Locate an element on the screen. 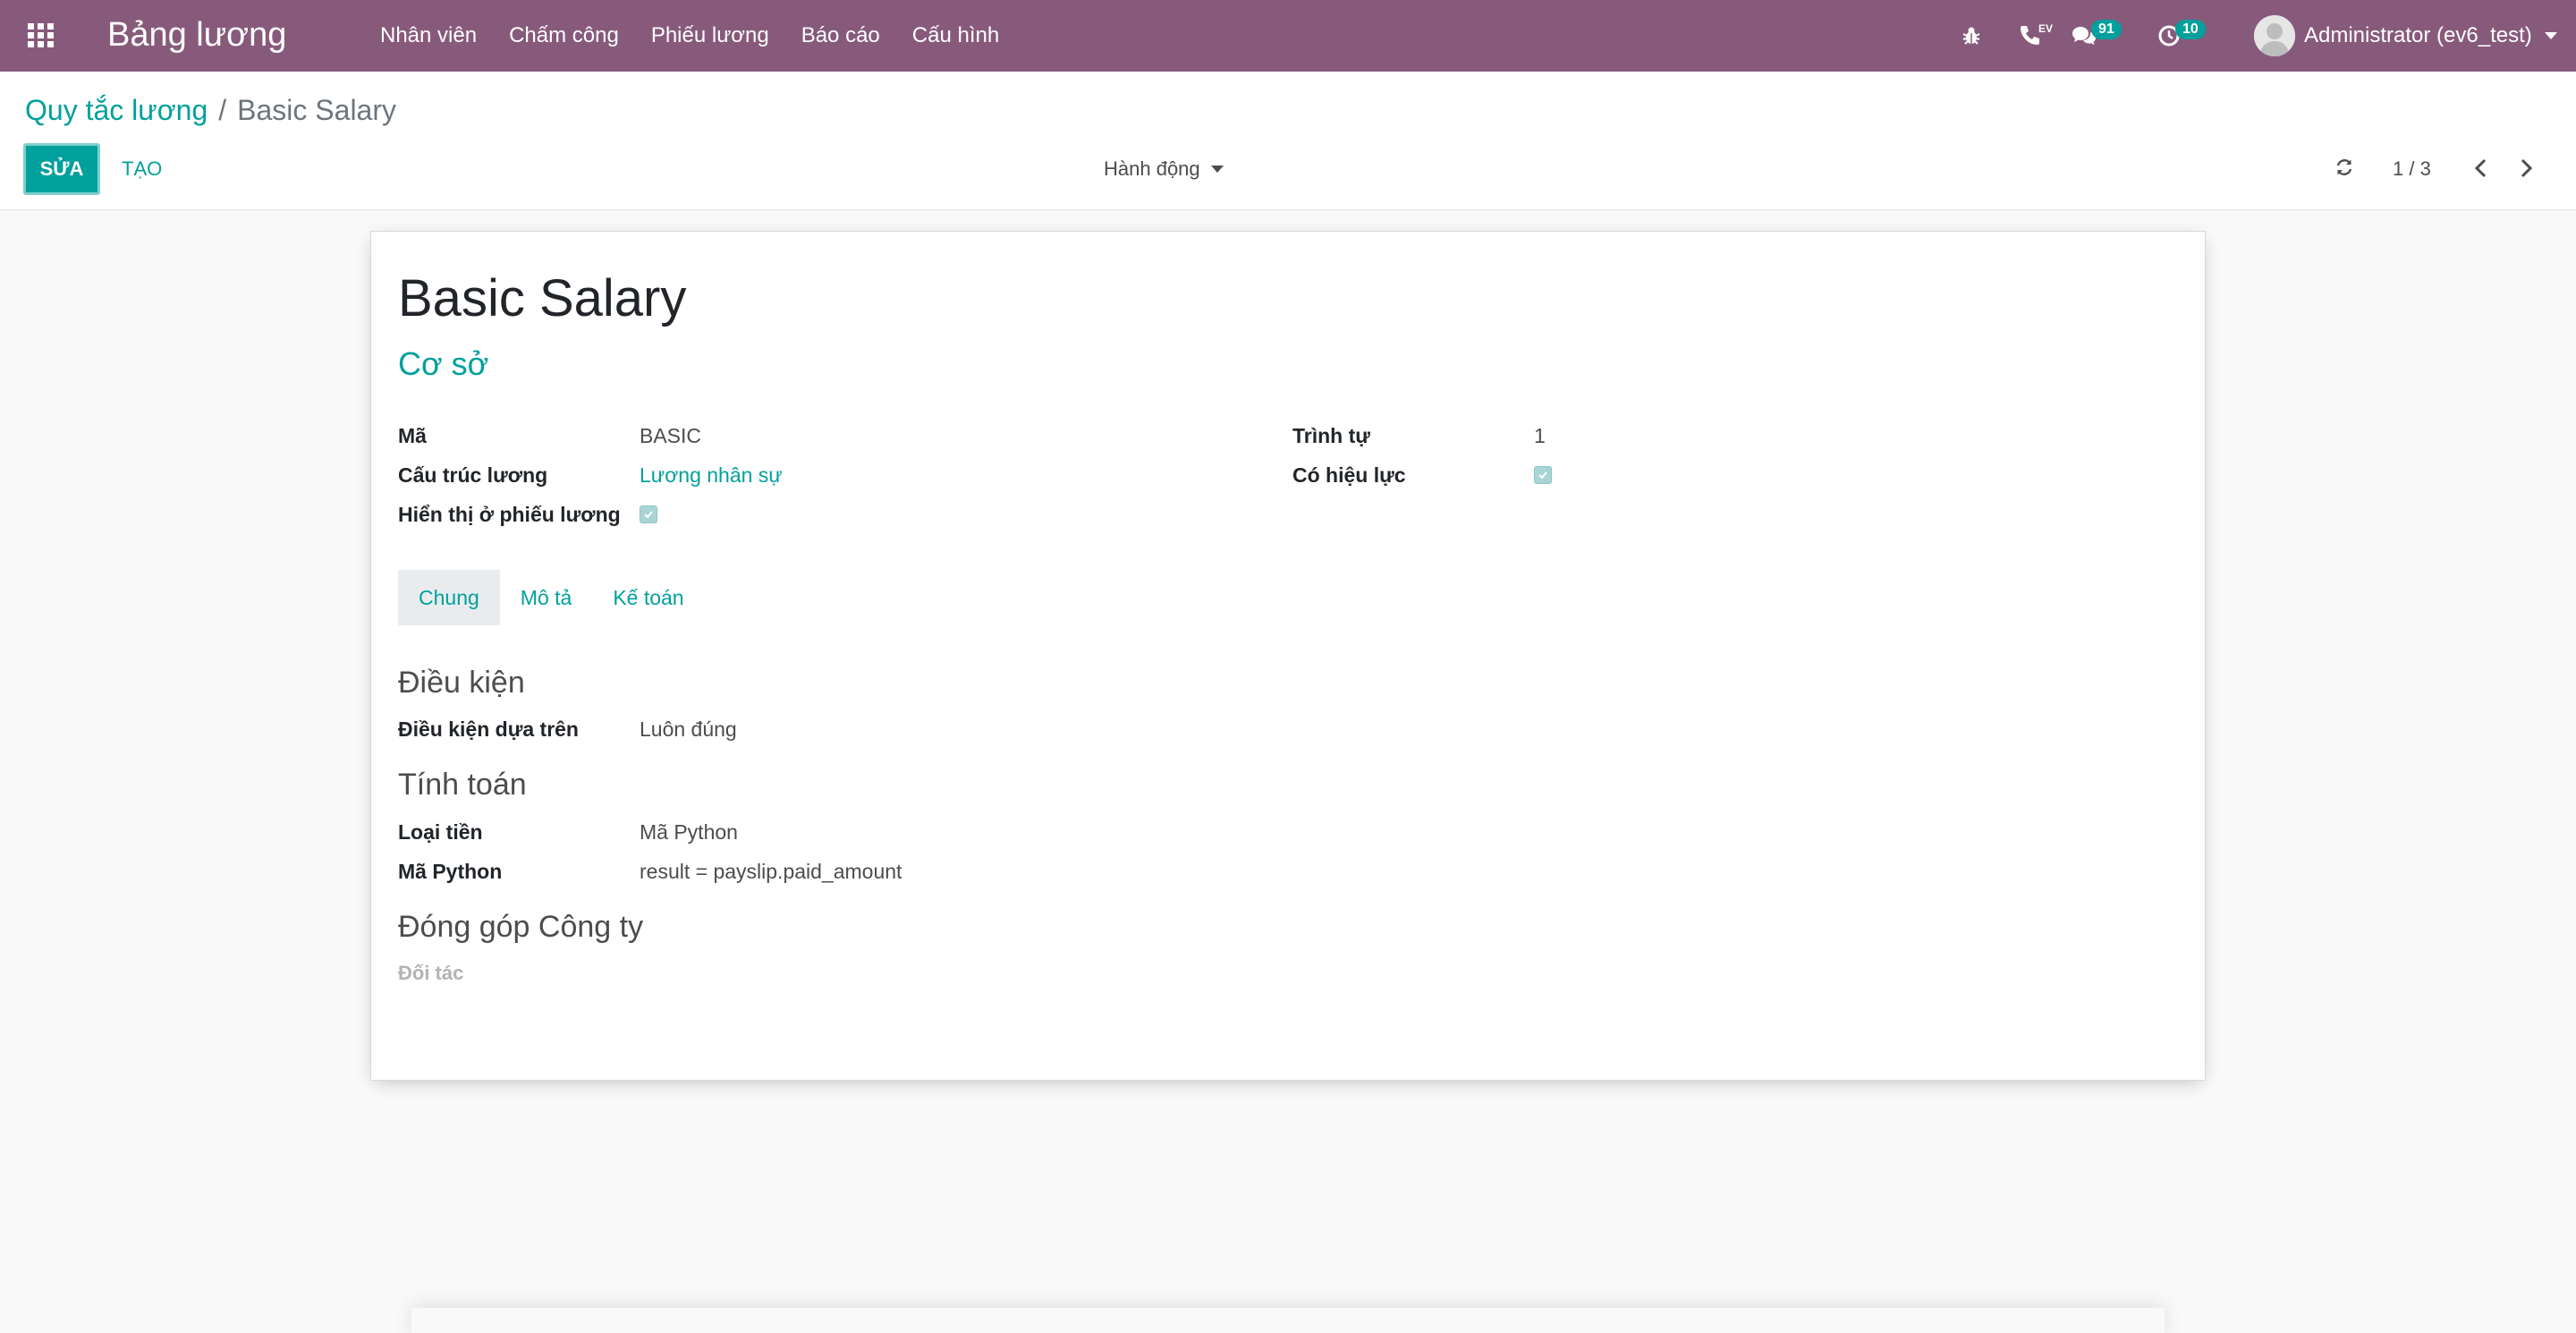 This screenshot has width=2576, height=1333. chevron-down-icon is located at coordinates (2550, 35).